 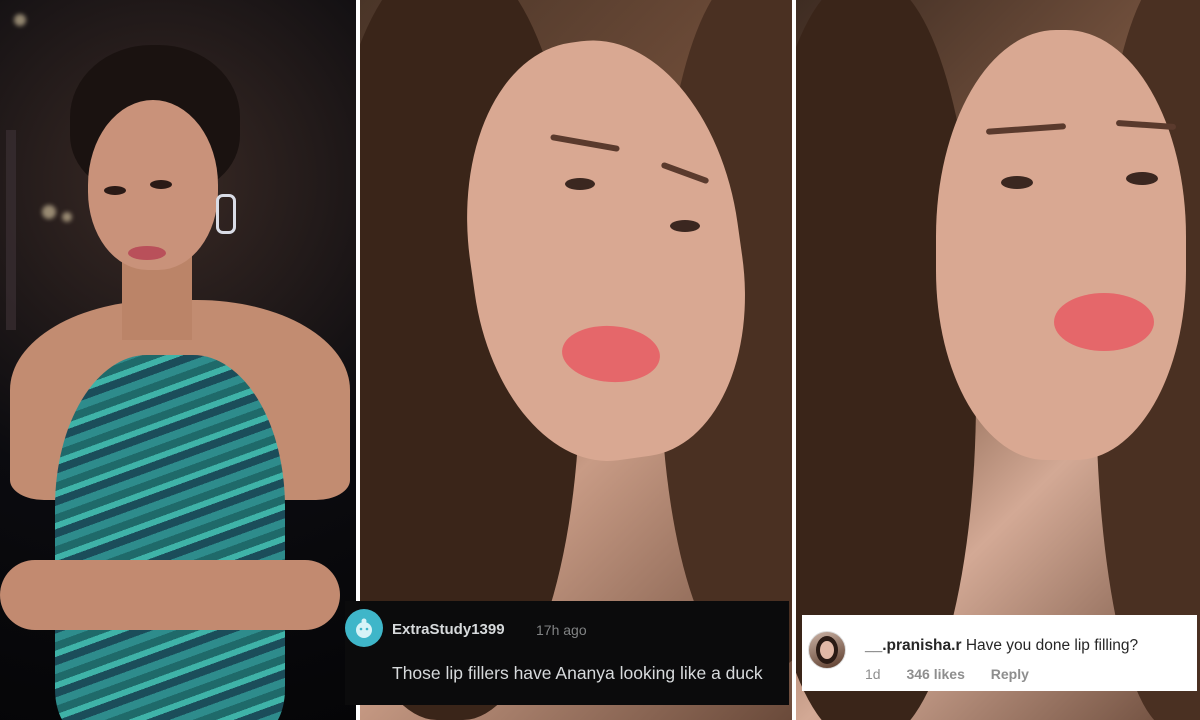 I want to click on snoo-glyph, so click(x=364, y=628).